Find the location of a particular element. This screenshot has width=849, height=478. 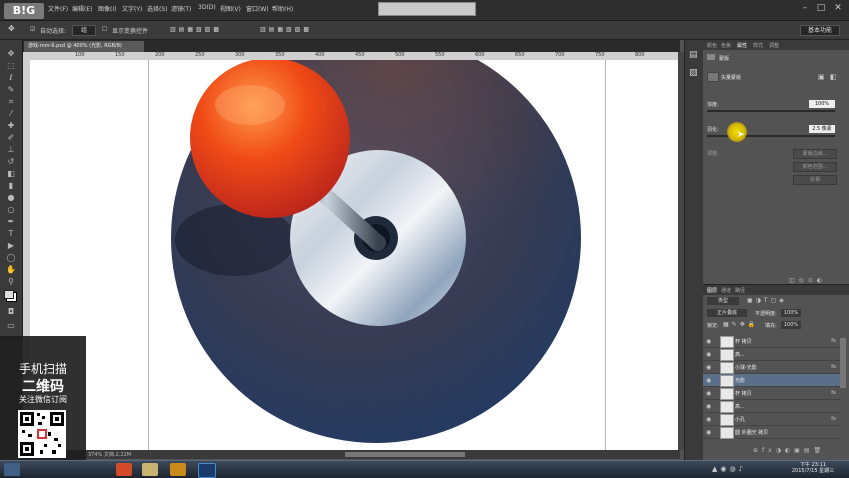

layer-row-selected: ◉ 光影 is located at coordinates (771, 380).